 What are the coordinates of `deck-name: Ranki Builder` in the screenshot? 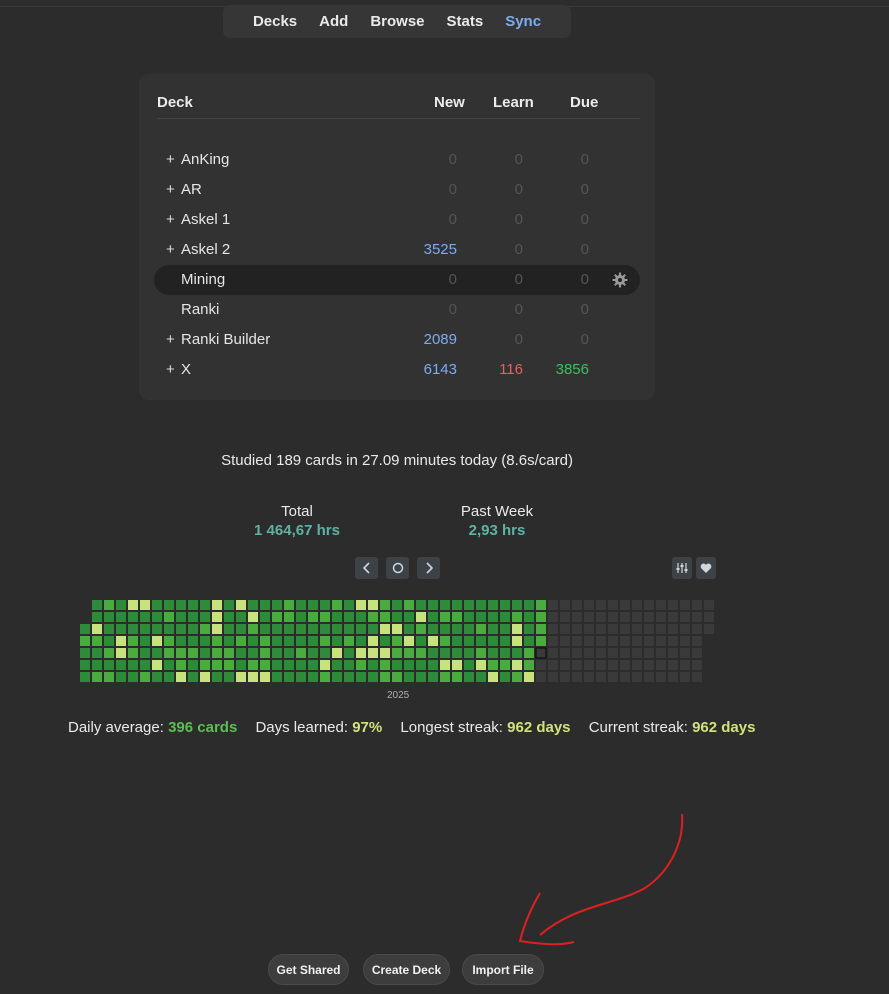 It's located at (225, 340).